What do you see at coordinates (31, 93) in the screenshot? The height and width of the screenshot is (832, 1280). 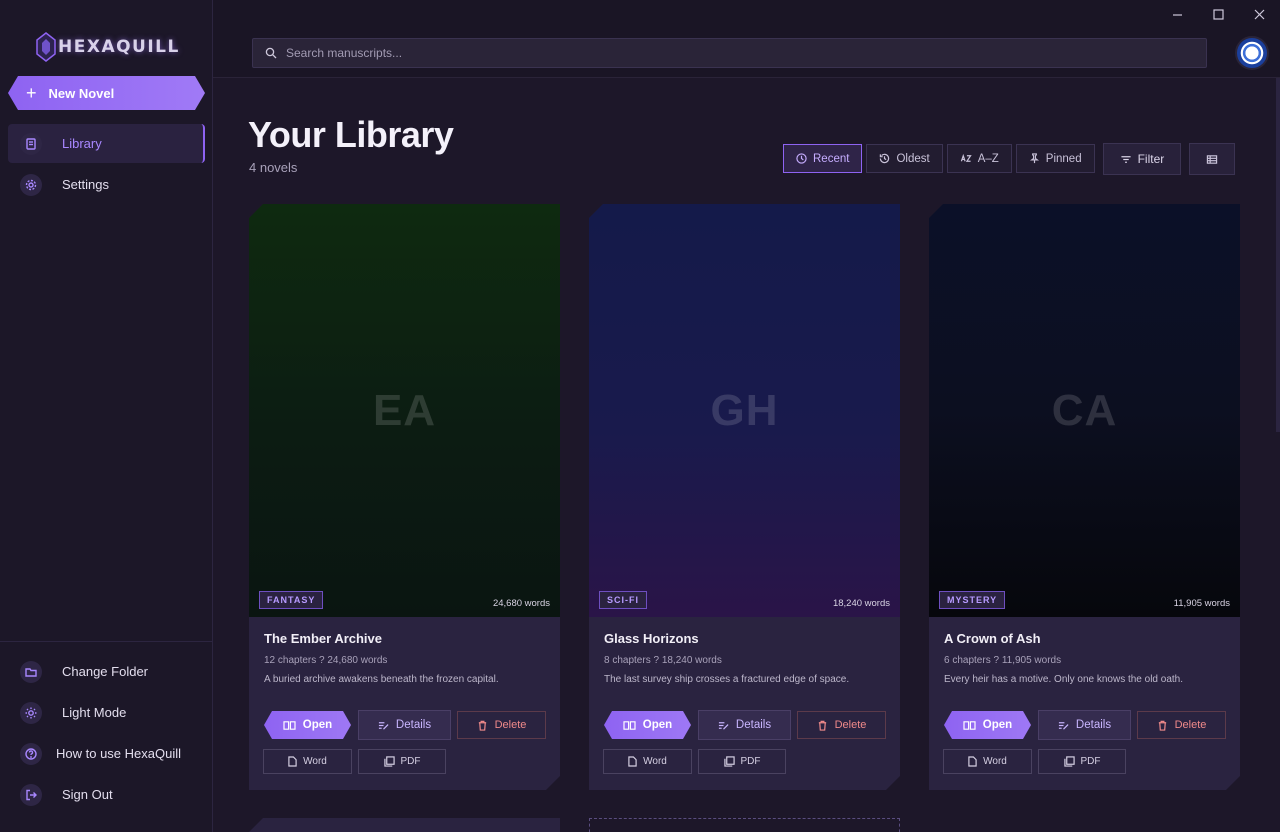 I see `plus-icon: +` at bounding box center [31, 93].